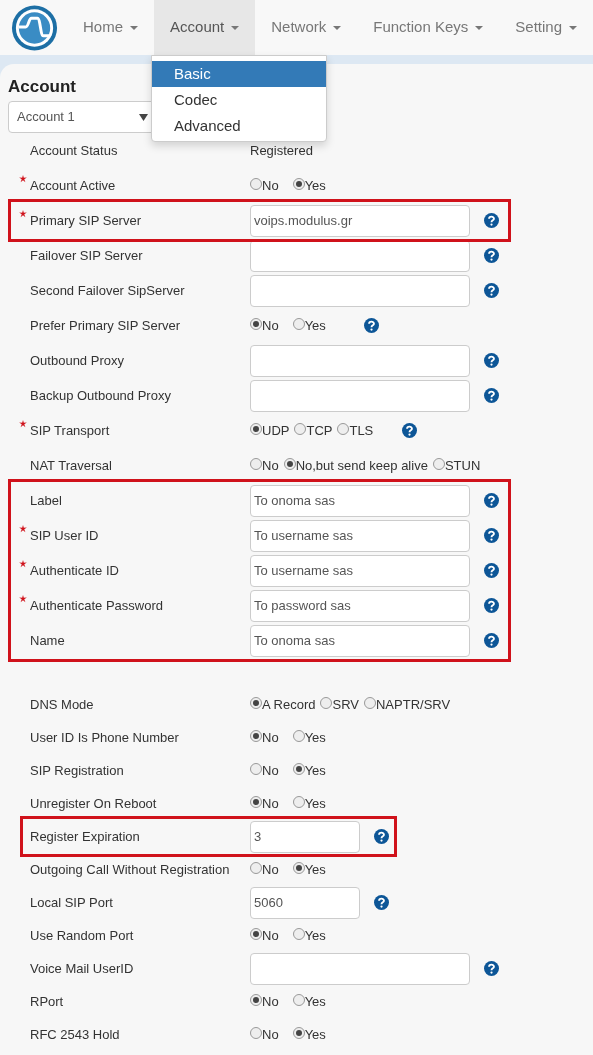 This screenshot has width=593, height=1055. What do you see at coordinates (205, 27) in the screenshot?
I see `nav-menu-item: Account` at bounding box center [205, 27].